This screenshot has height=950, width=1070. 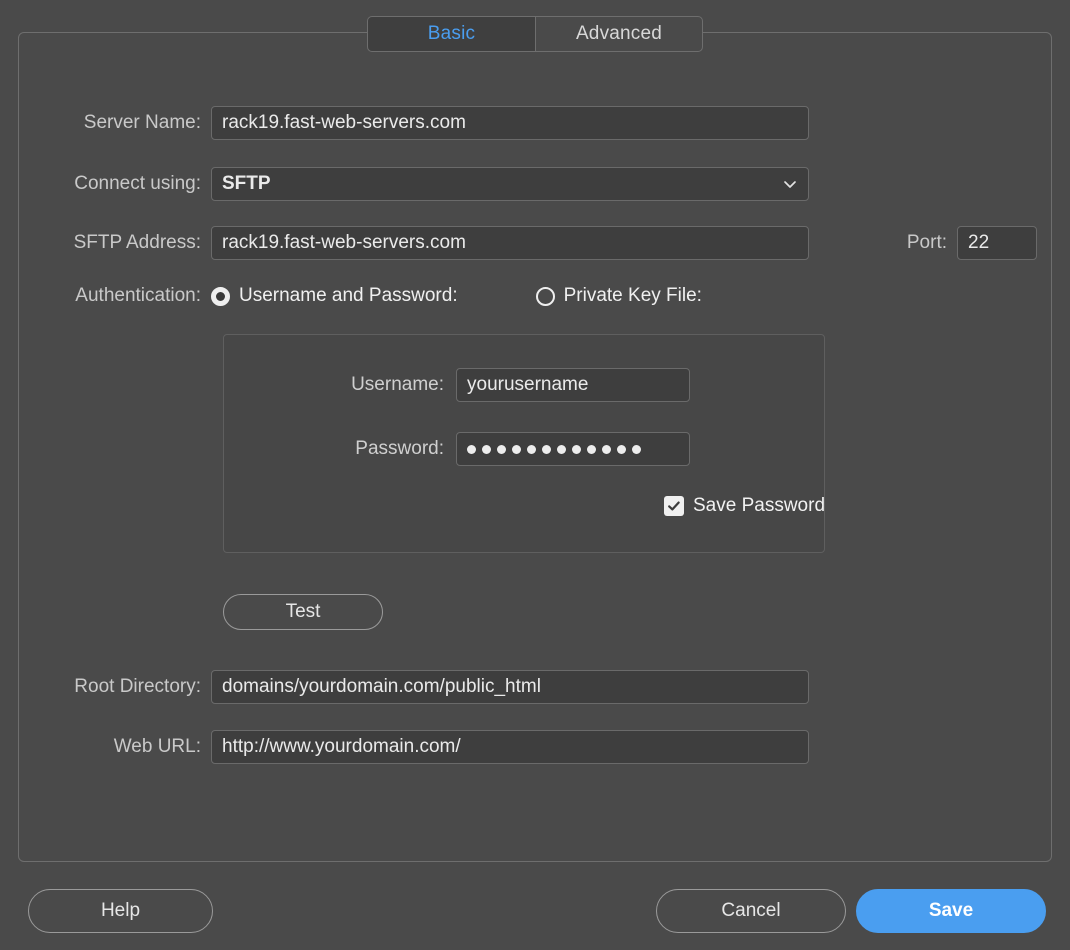 I want to click on test-button: Test, so click(x=303, y=612).